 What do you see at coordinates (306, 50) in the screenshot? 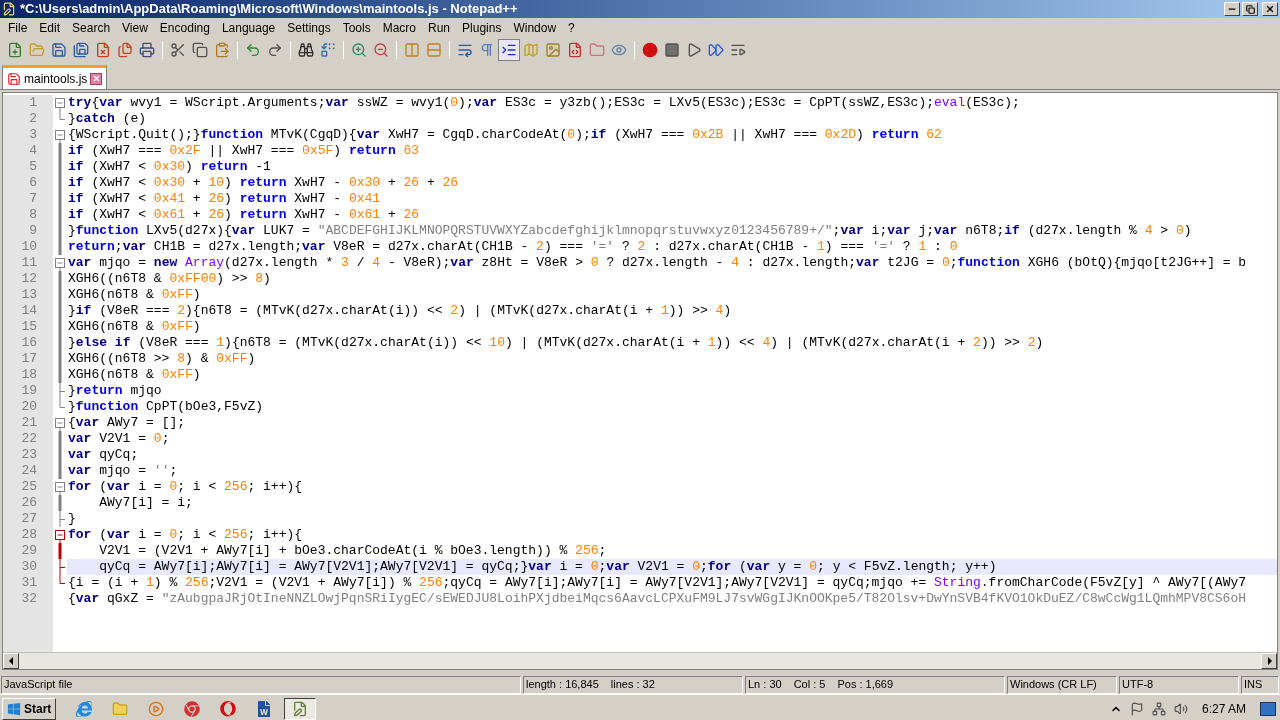
I see `binoculars-icon` at bounding box center [306, 50].